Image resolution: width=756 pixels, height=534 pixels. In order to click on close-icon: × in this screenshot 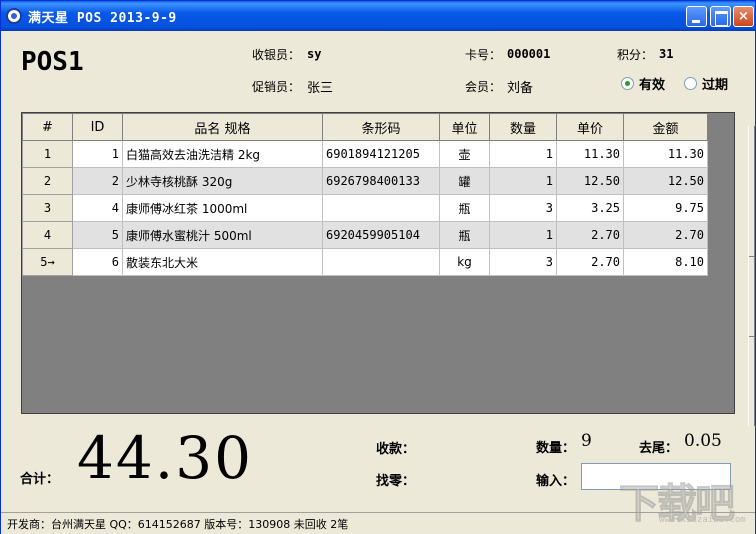, I will do `click(743, 16)`.